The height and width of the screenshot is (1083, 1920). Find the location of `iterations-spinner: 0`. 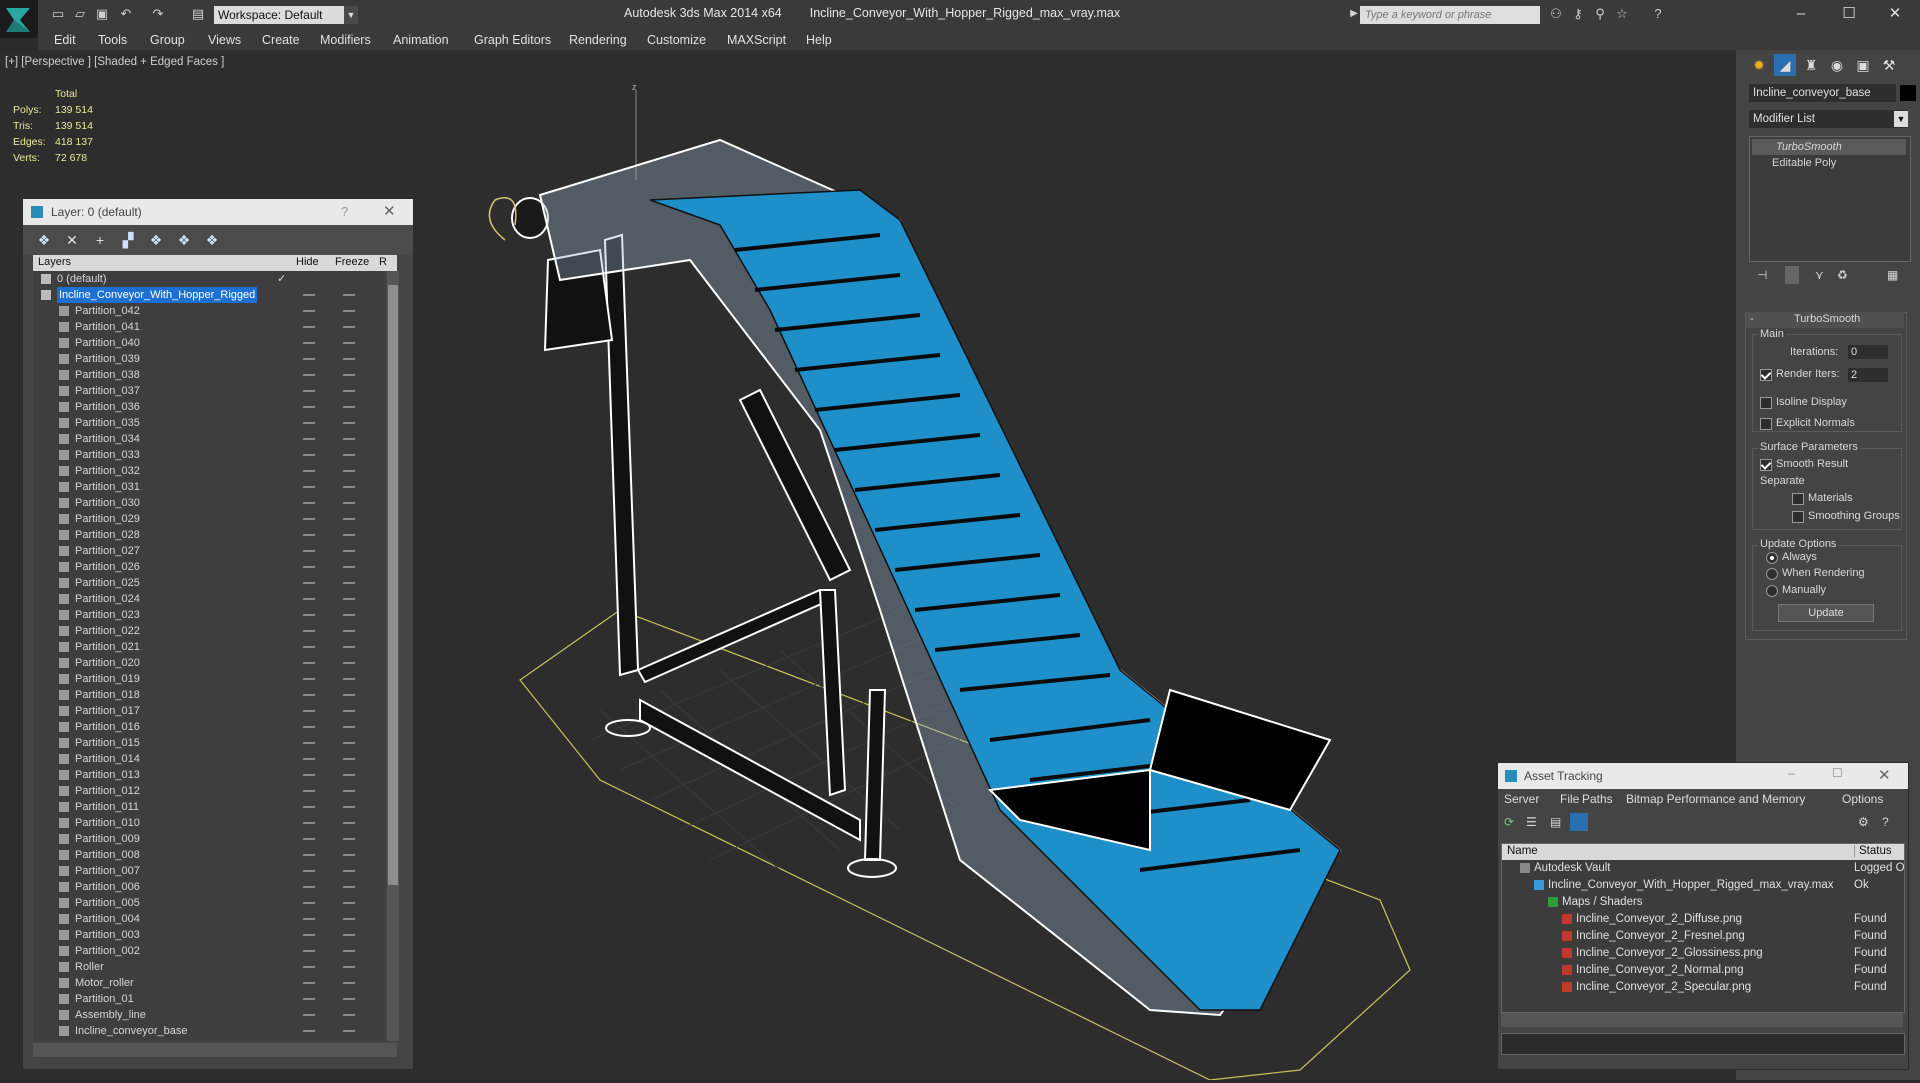

iterations-spinner: 0 is located at coordinates (1868, 352).